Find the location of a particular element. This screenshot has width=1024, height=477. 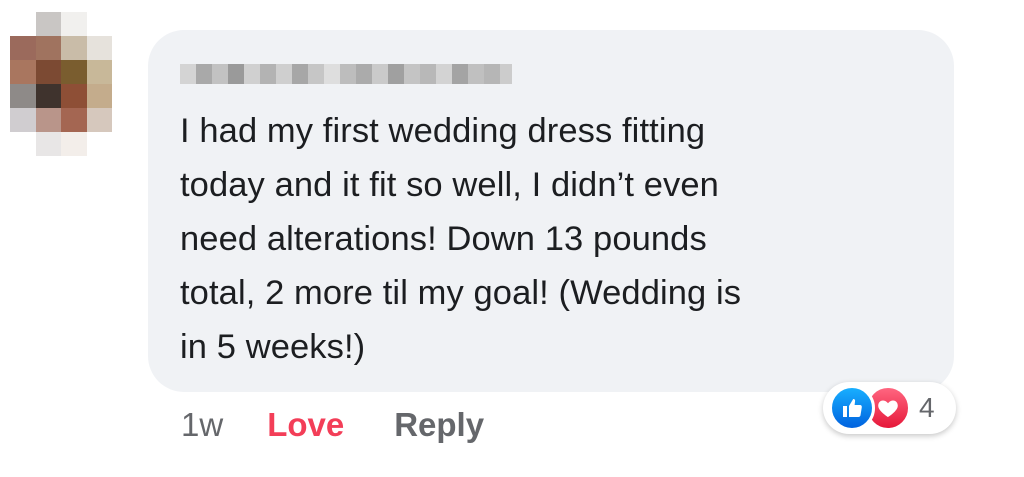

comment-text-line: I had my first wedding dress fitting is located at coordinates (443, 131).